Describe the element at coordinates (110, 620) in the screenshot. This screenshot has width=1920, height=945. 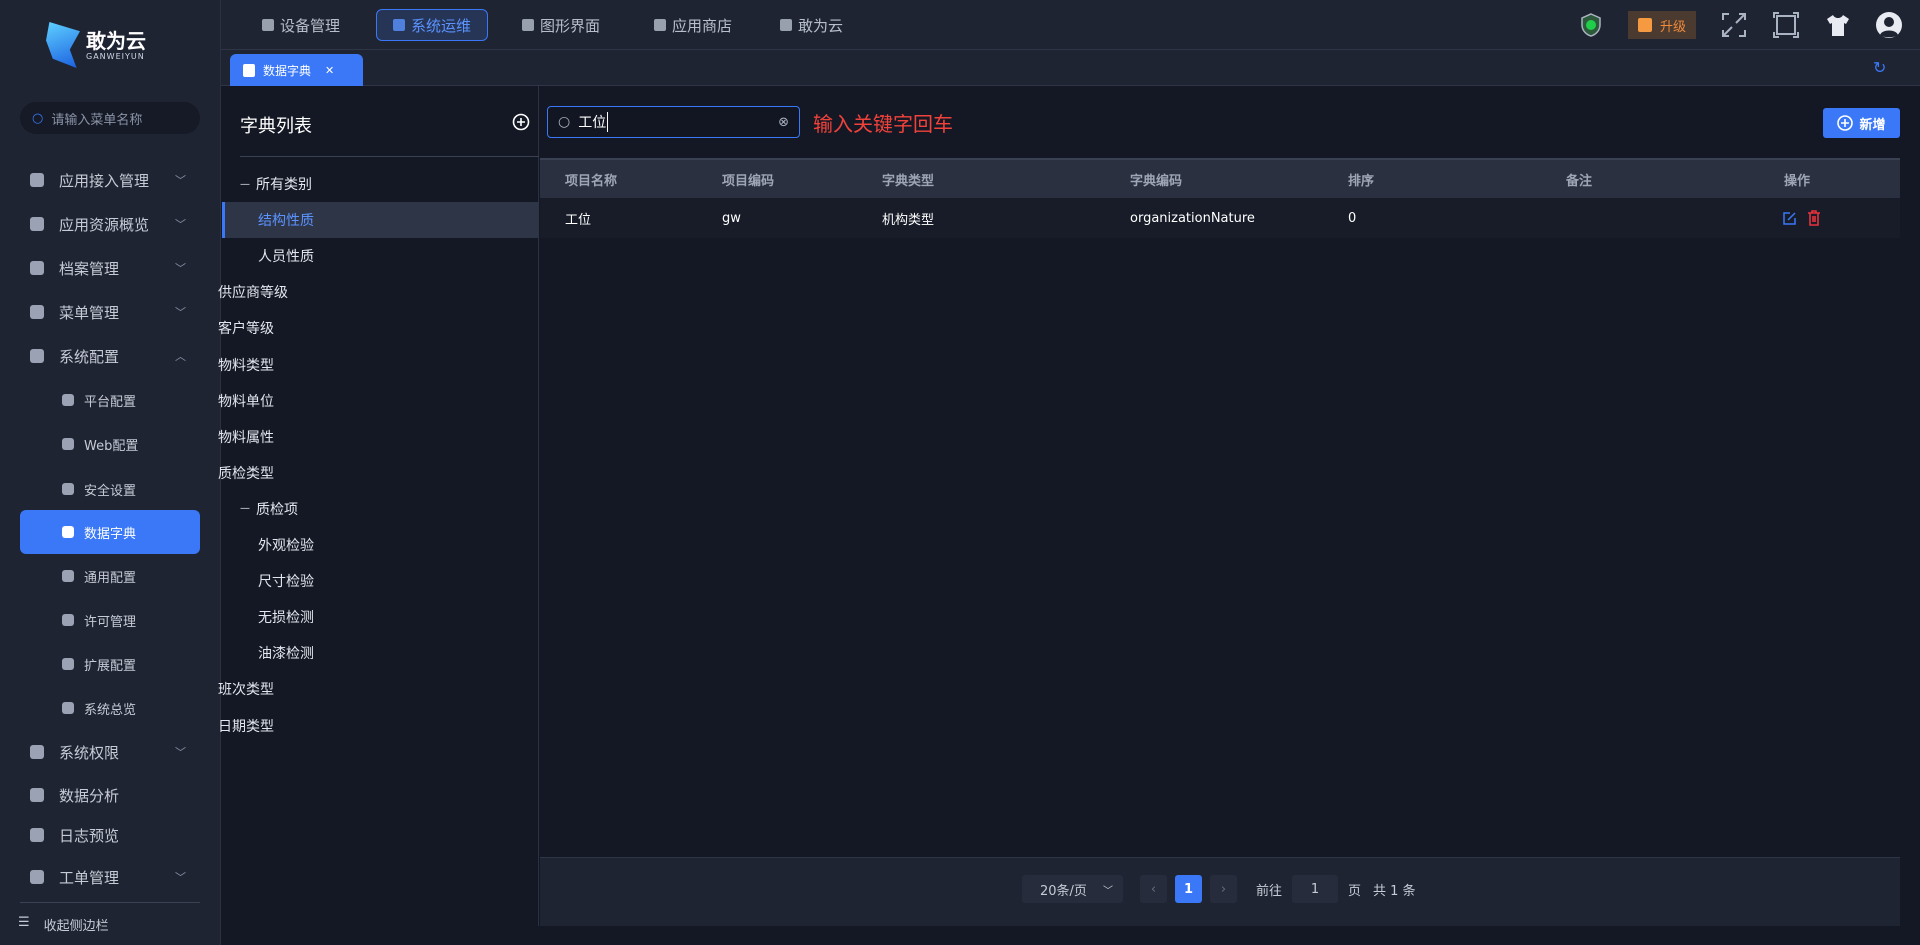
I see `sidebar-subitem: 许可管理` at that location.